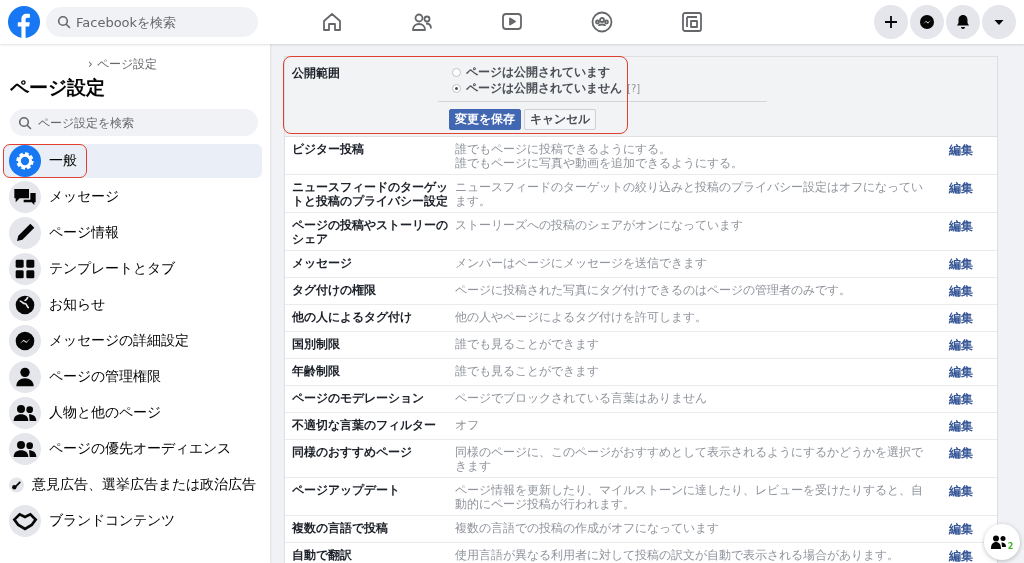  Describe the element at coordinates (132, 305) in the screenshot. I see `sidebar-item: お知らせ` at that location.